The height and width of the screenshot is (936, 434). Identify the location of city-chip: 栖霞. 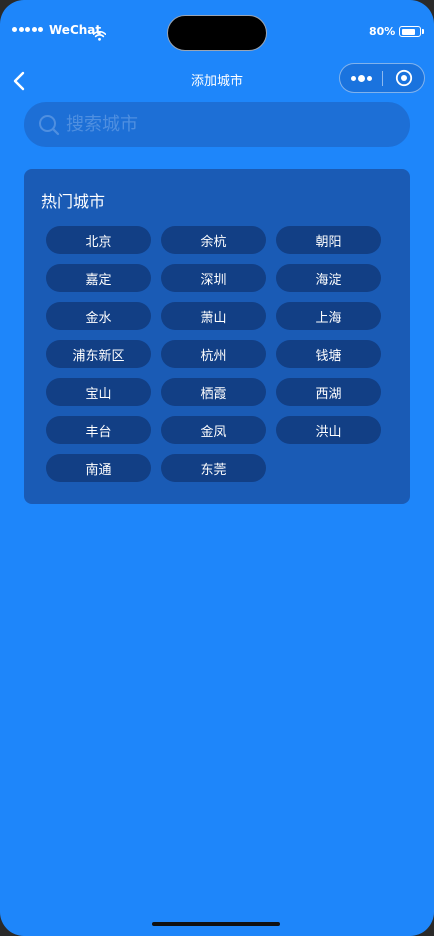
(213, 392).